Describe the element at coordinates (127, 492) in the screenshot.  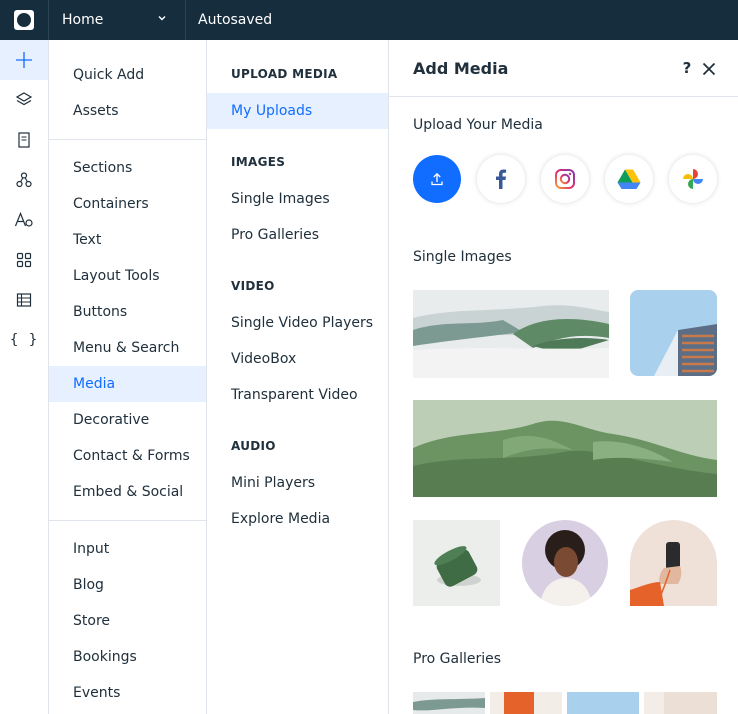
I see `category-embed-social: Embed & Social` at that location.